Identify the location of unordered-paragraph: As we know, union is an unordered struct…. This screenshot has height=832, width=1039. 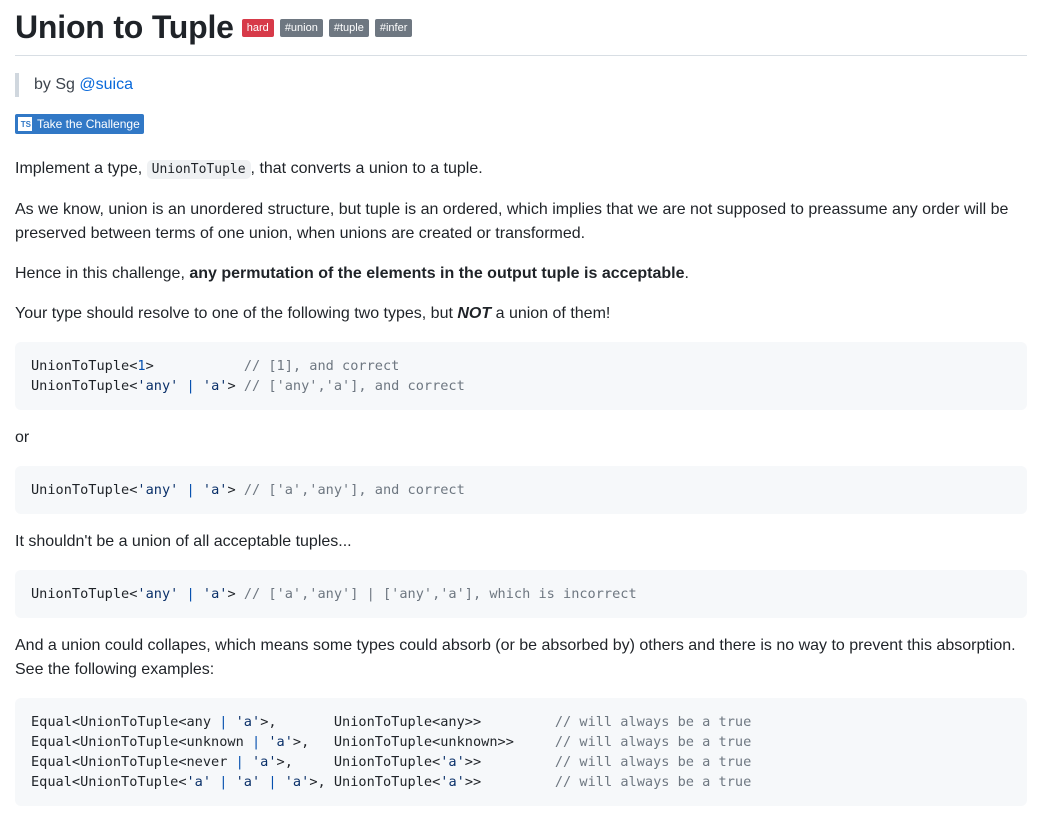
(512, 221).